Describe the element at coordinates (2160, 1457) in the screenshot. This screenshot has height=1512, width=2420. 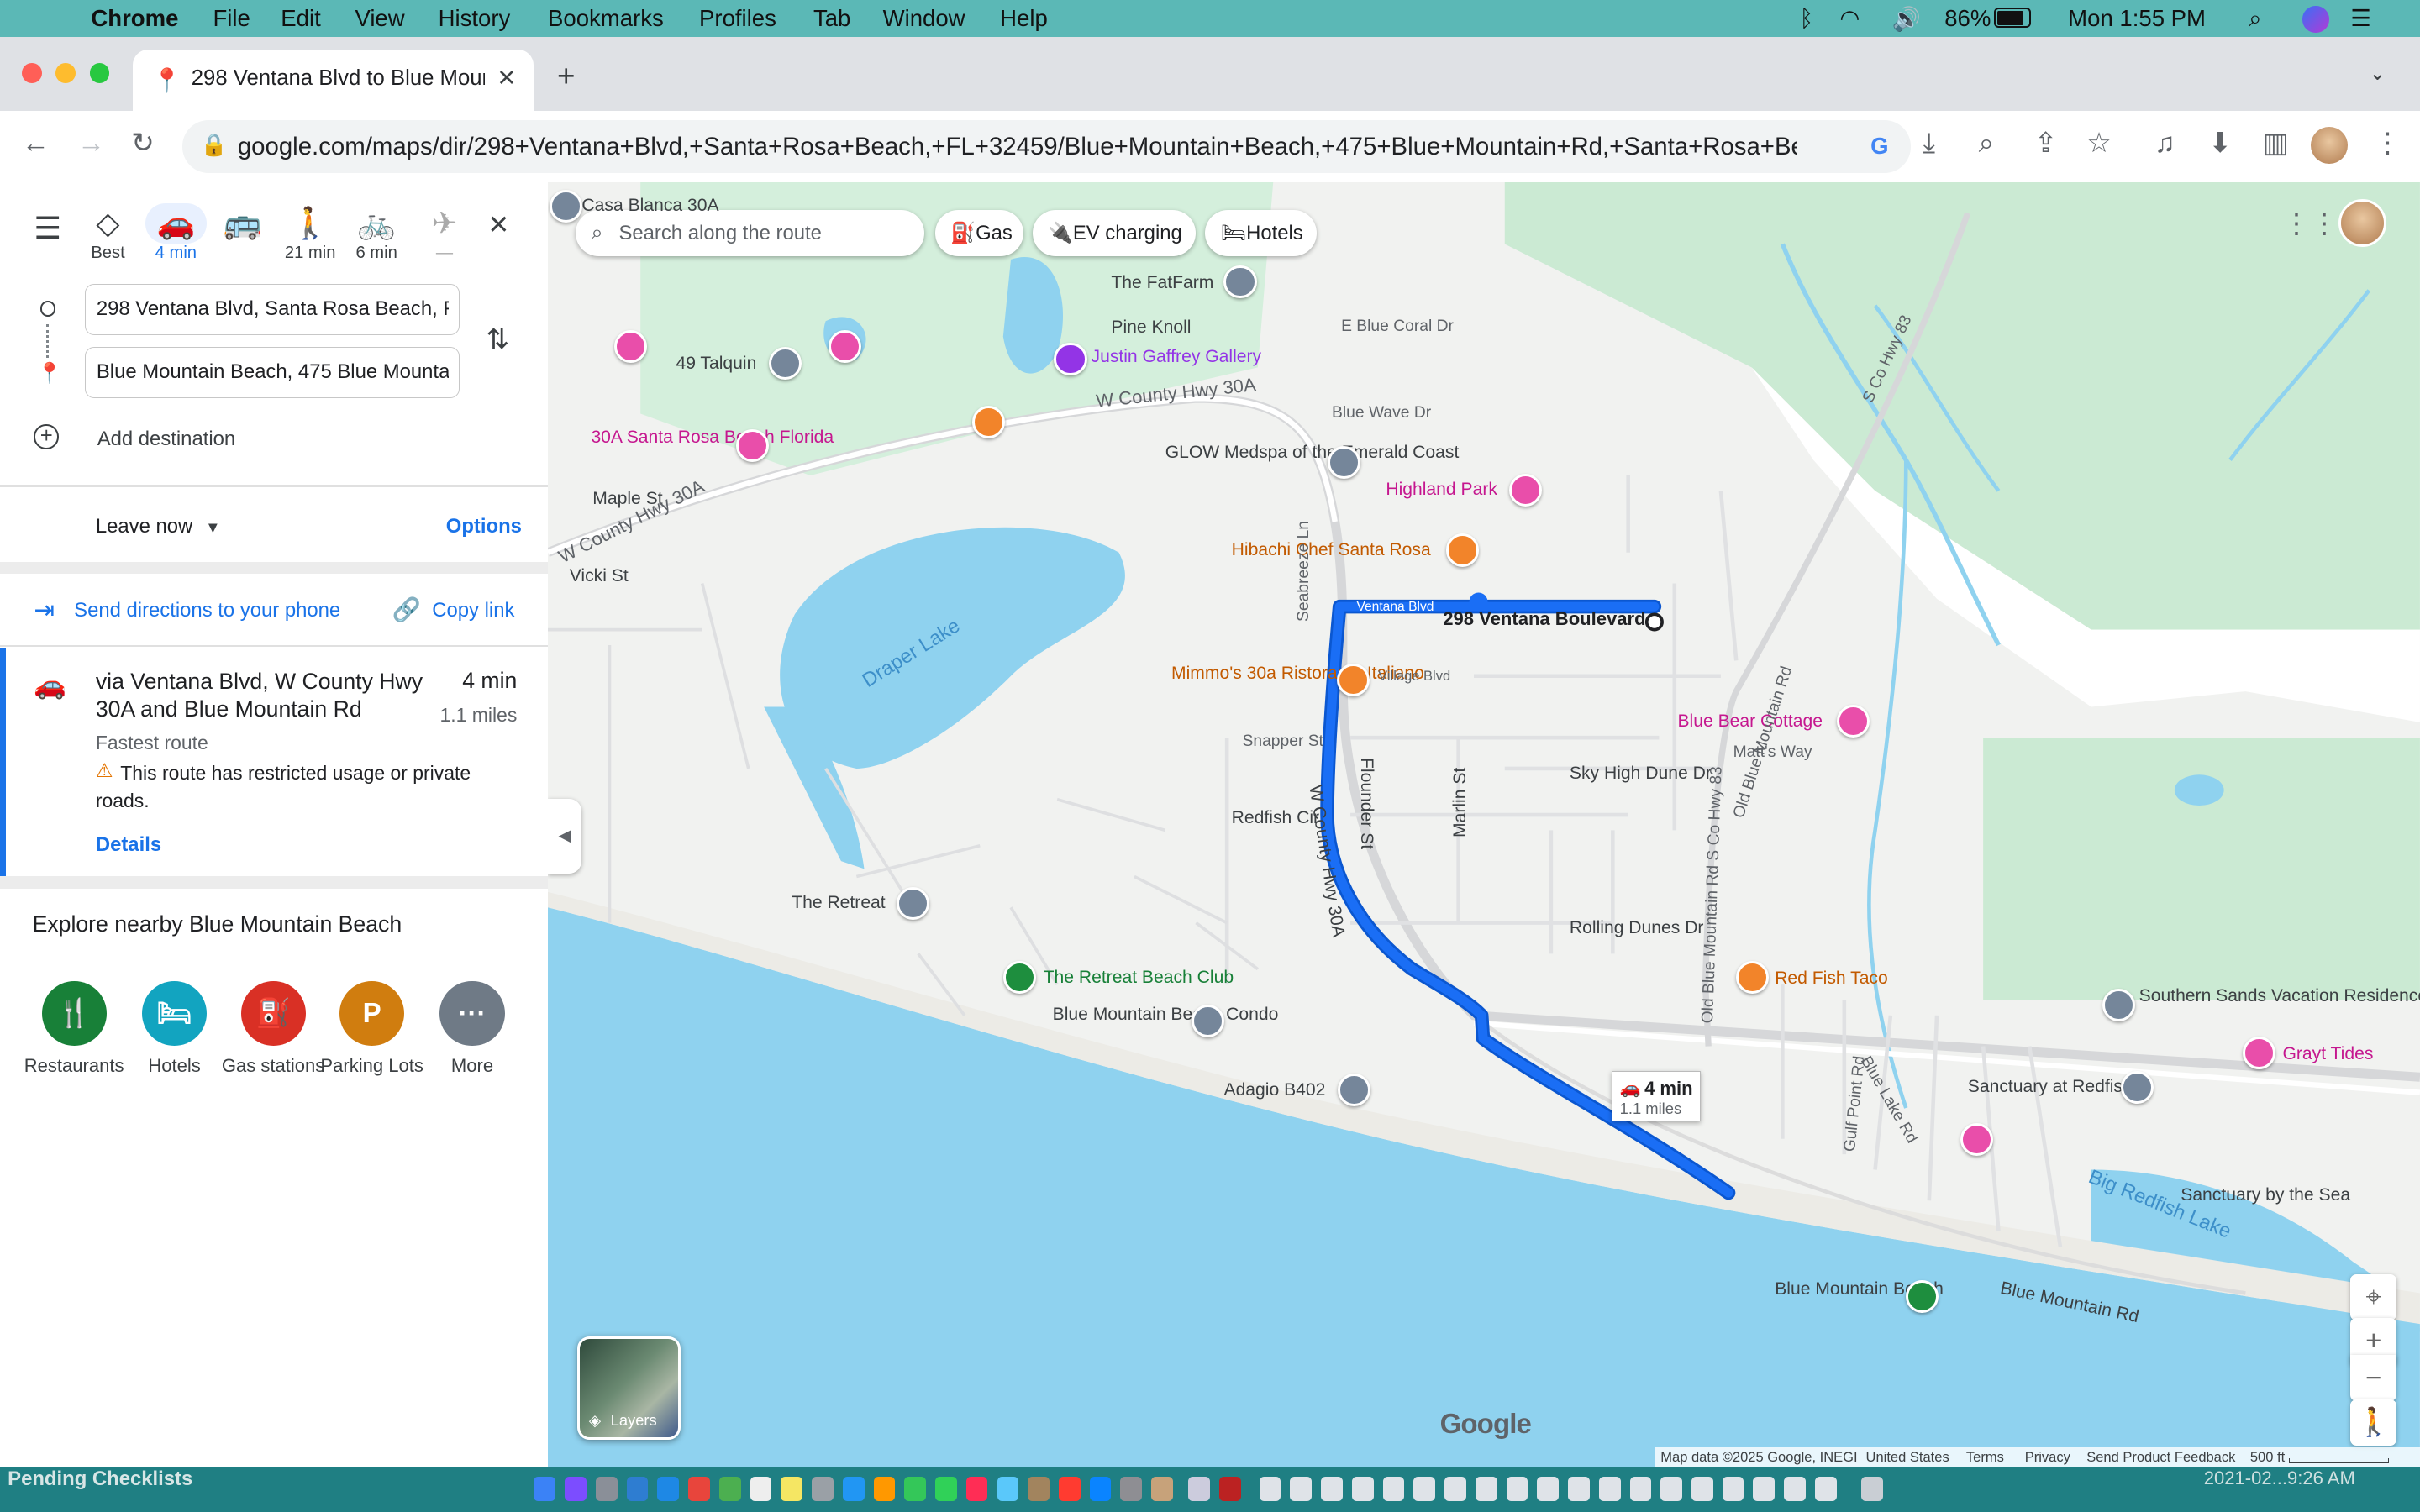
I see `feedback-link: Send Product Feedback` at that location.